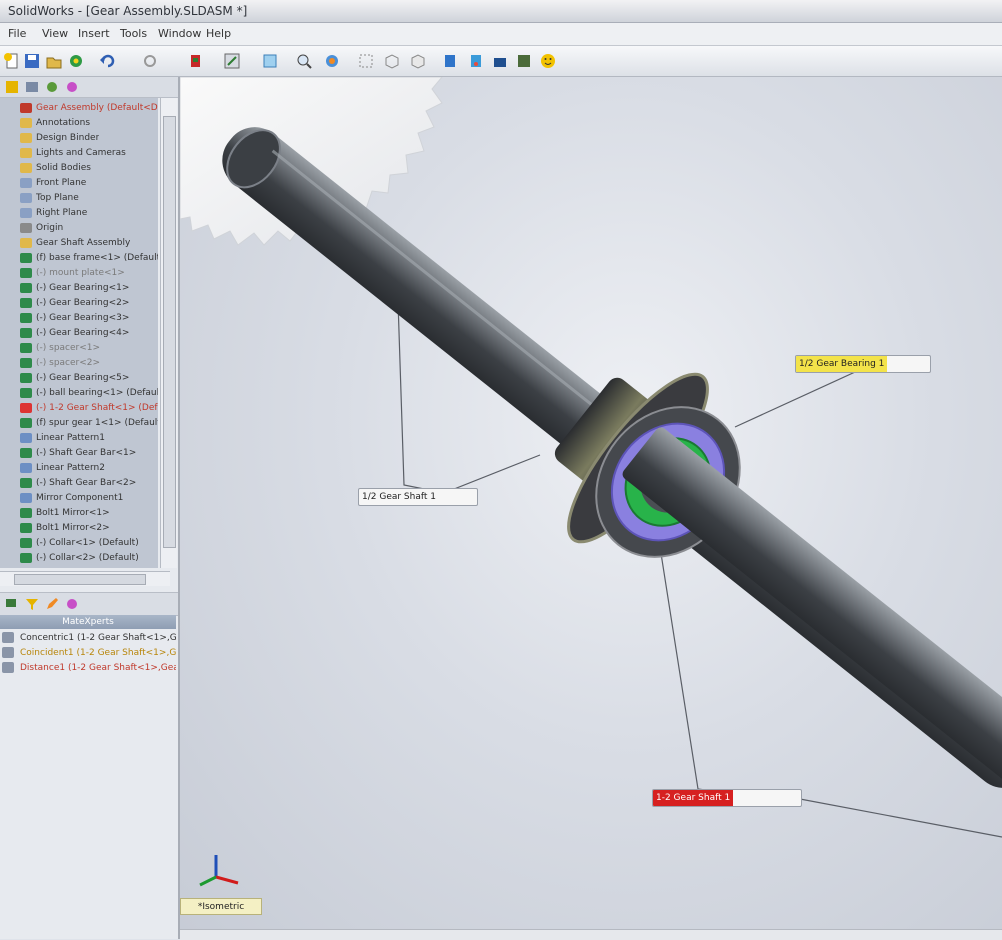 Image resolution: width=1002 pixels, height=940 pixels. What do you see at coordinates (79, 302) in the screenshot?
I see `tree-item: (-) Gear Bearing<2>` at bounding box center [79, 302].